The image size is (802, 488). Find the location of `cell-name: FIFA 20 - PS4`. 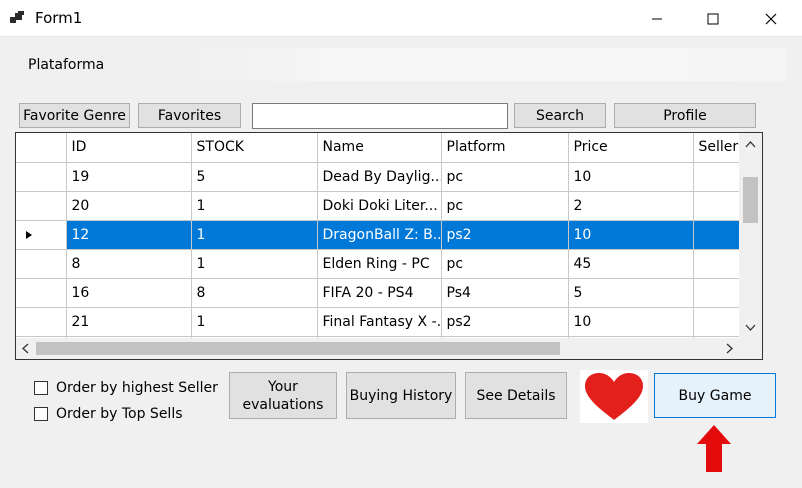

cell-name: FIFA 20 - PS4 is located at coordinates (379, 293).